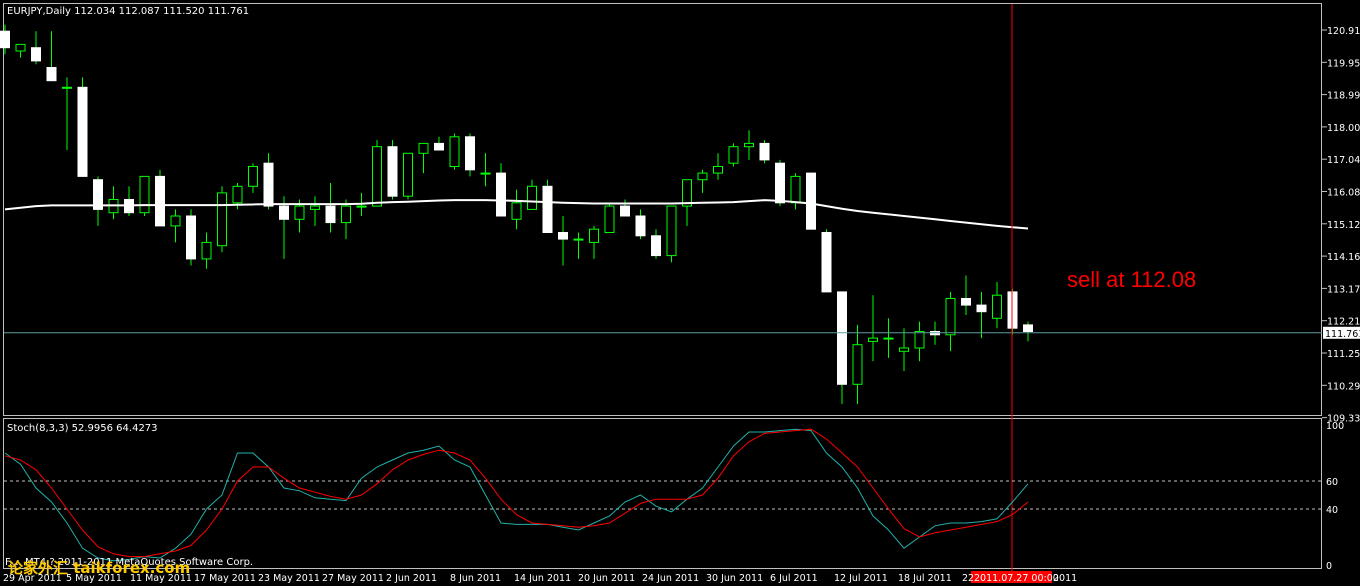 The image size is (1360, 586). What do you see at coordinates (794, 578) in the screenshot?
I see `date-tick-label: 6 Jul 2011` at bounding box center [794, 578].